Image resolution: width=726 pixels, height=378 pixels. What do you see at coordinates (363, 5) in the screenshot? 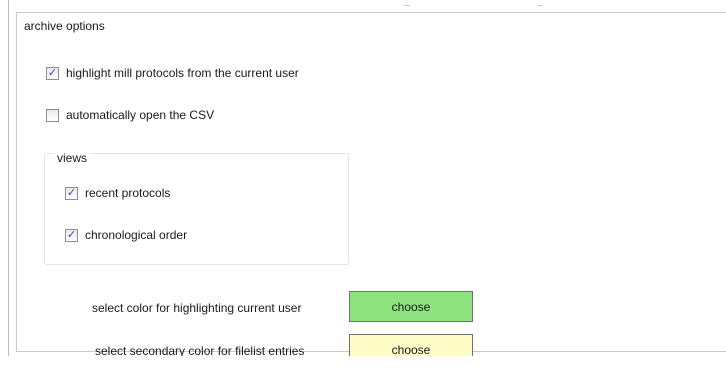
I see `window-top-edge` at bounding box center [363, 5].